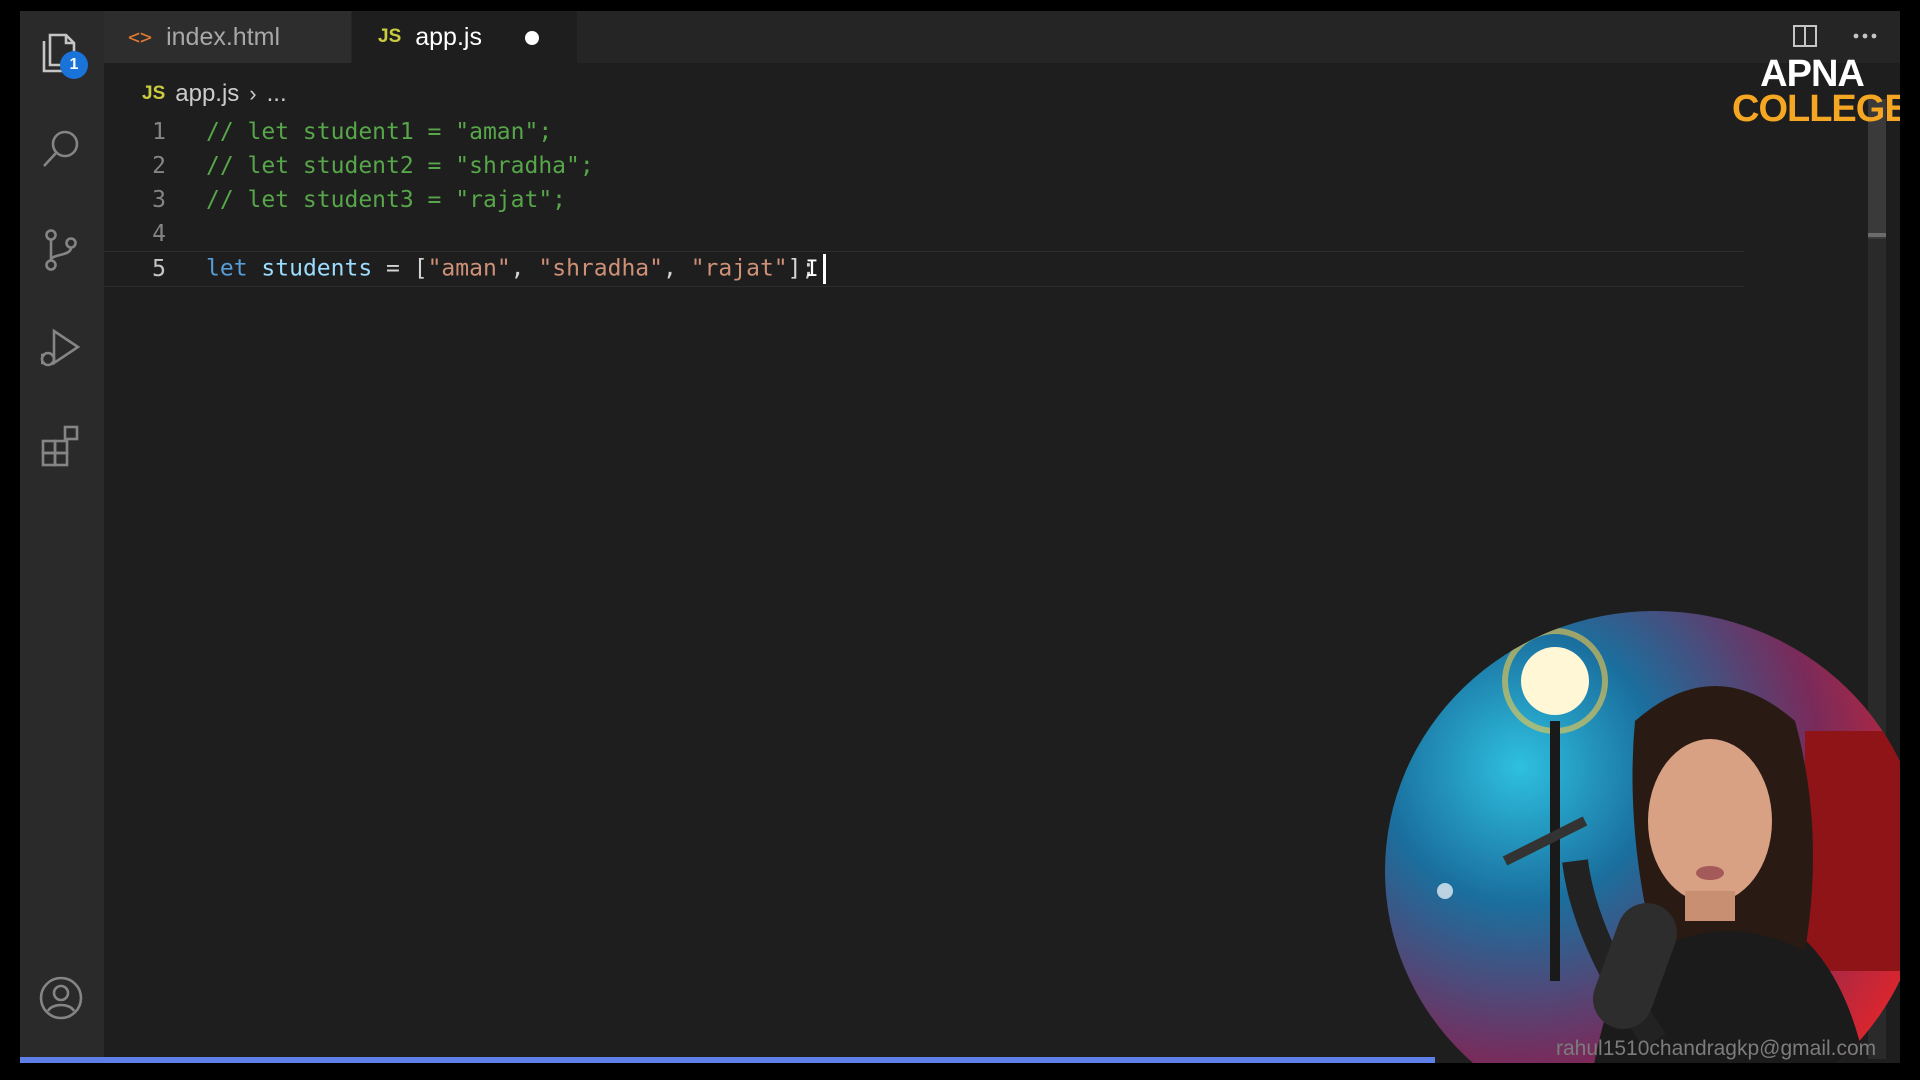 The width and height of the screenshot is (1920, 1080). Describe the element at coordinates (159, 269) in the screenshot. I see `line-number: 5` at that location.